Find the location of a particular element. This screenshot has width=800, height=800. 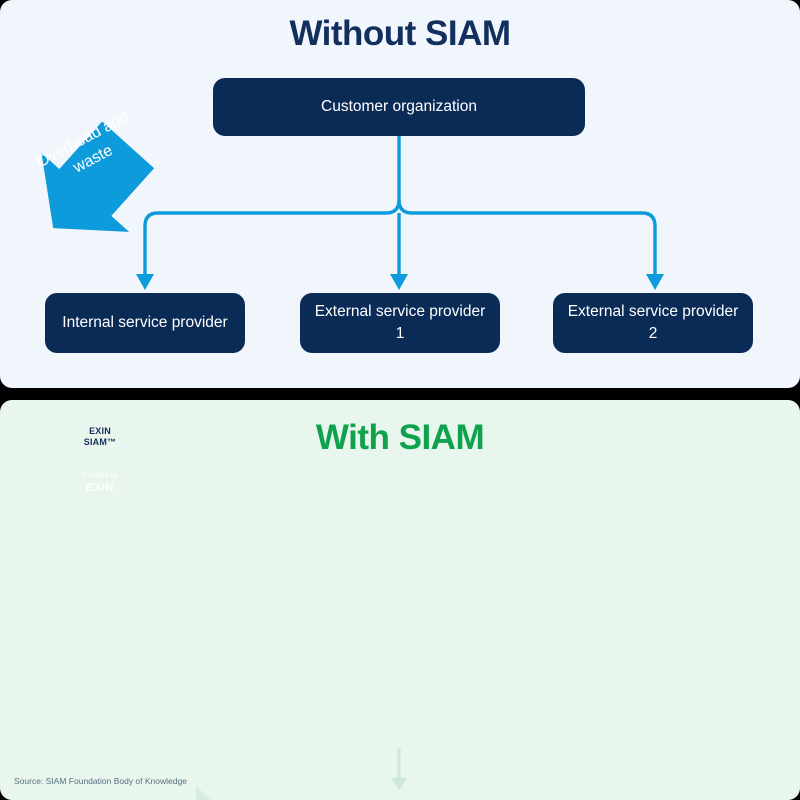

node-external-service-provider-2-without: External service provider 2 is located at coordinates (653, 323).